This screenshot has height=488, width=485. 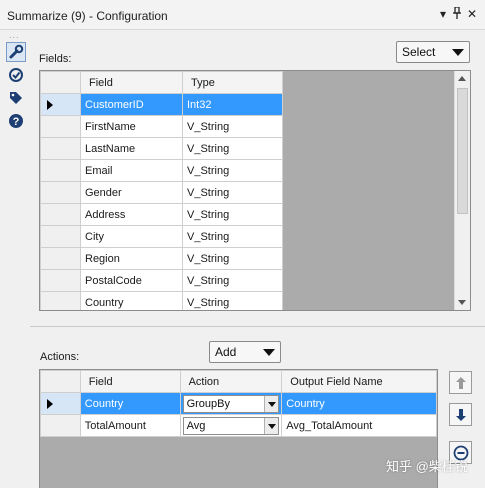 I want to click on output-field-name-cell: Avg_TotalAmount, so click(x=359, y=425).